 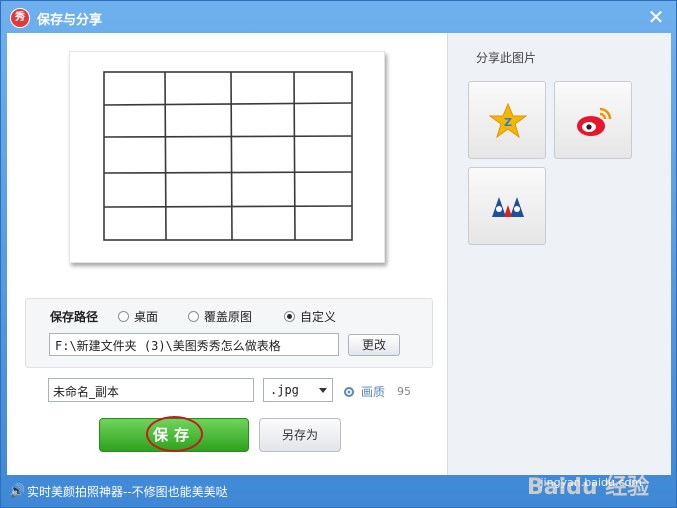 What do you see at coordinates (656, 17) in the screenshot?
I see `close-button: ✕` at bounding box center [656, 17].